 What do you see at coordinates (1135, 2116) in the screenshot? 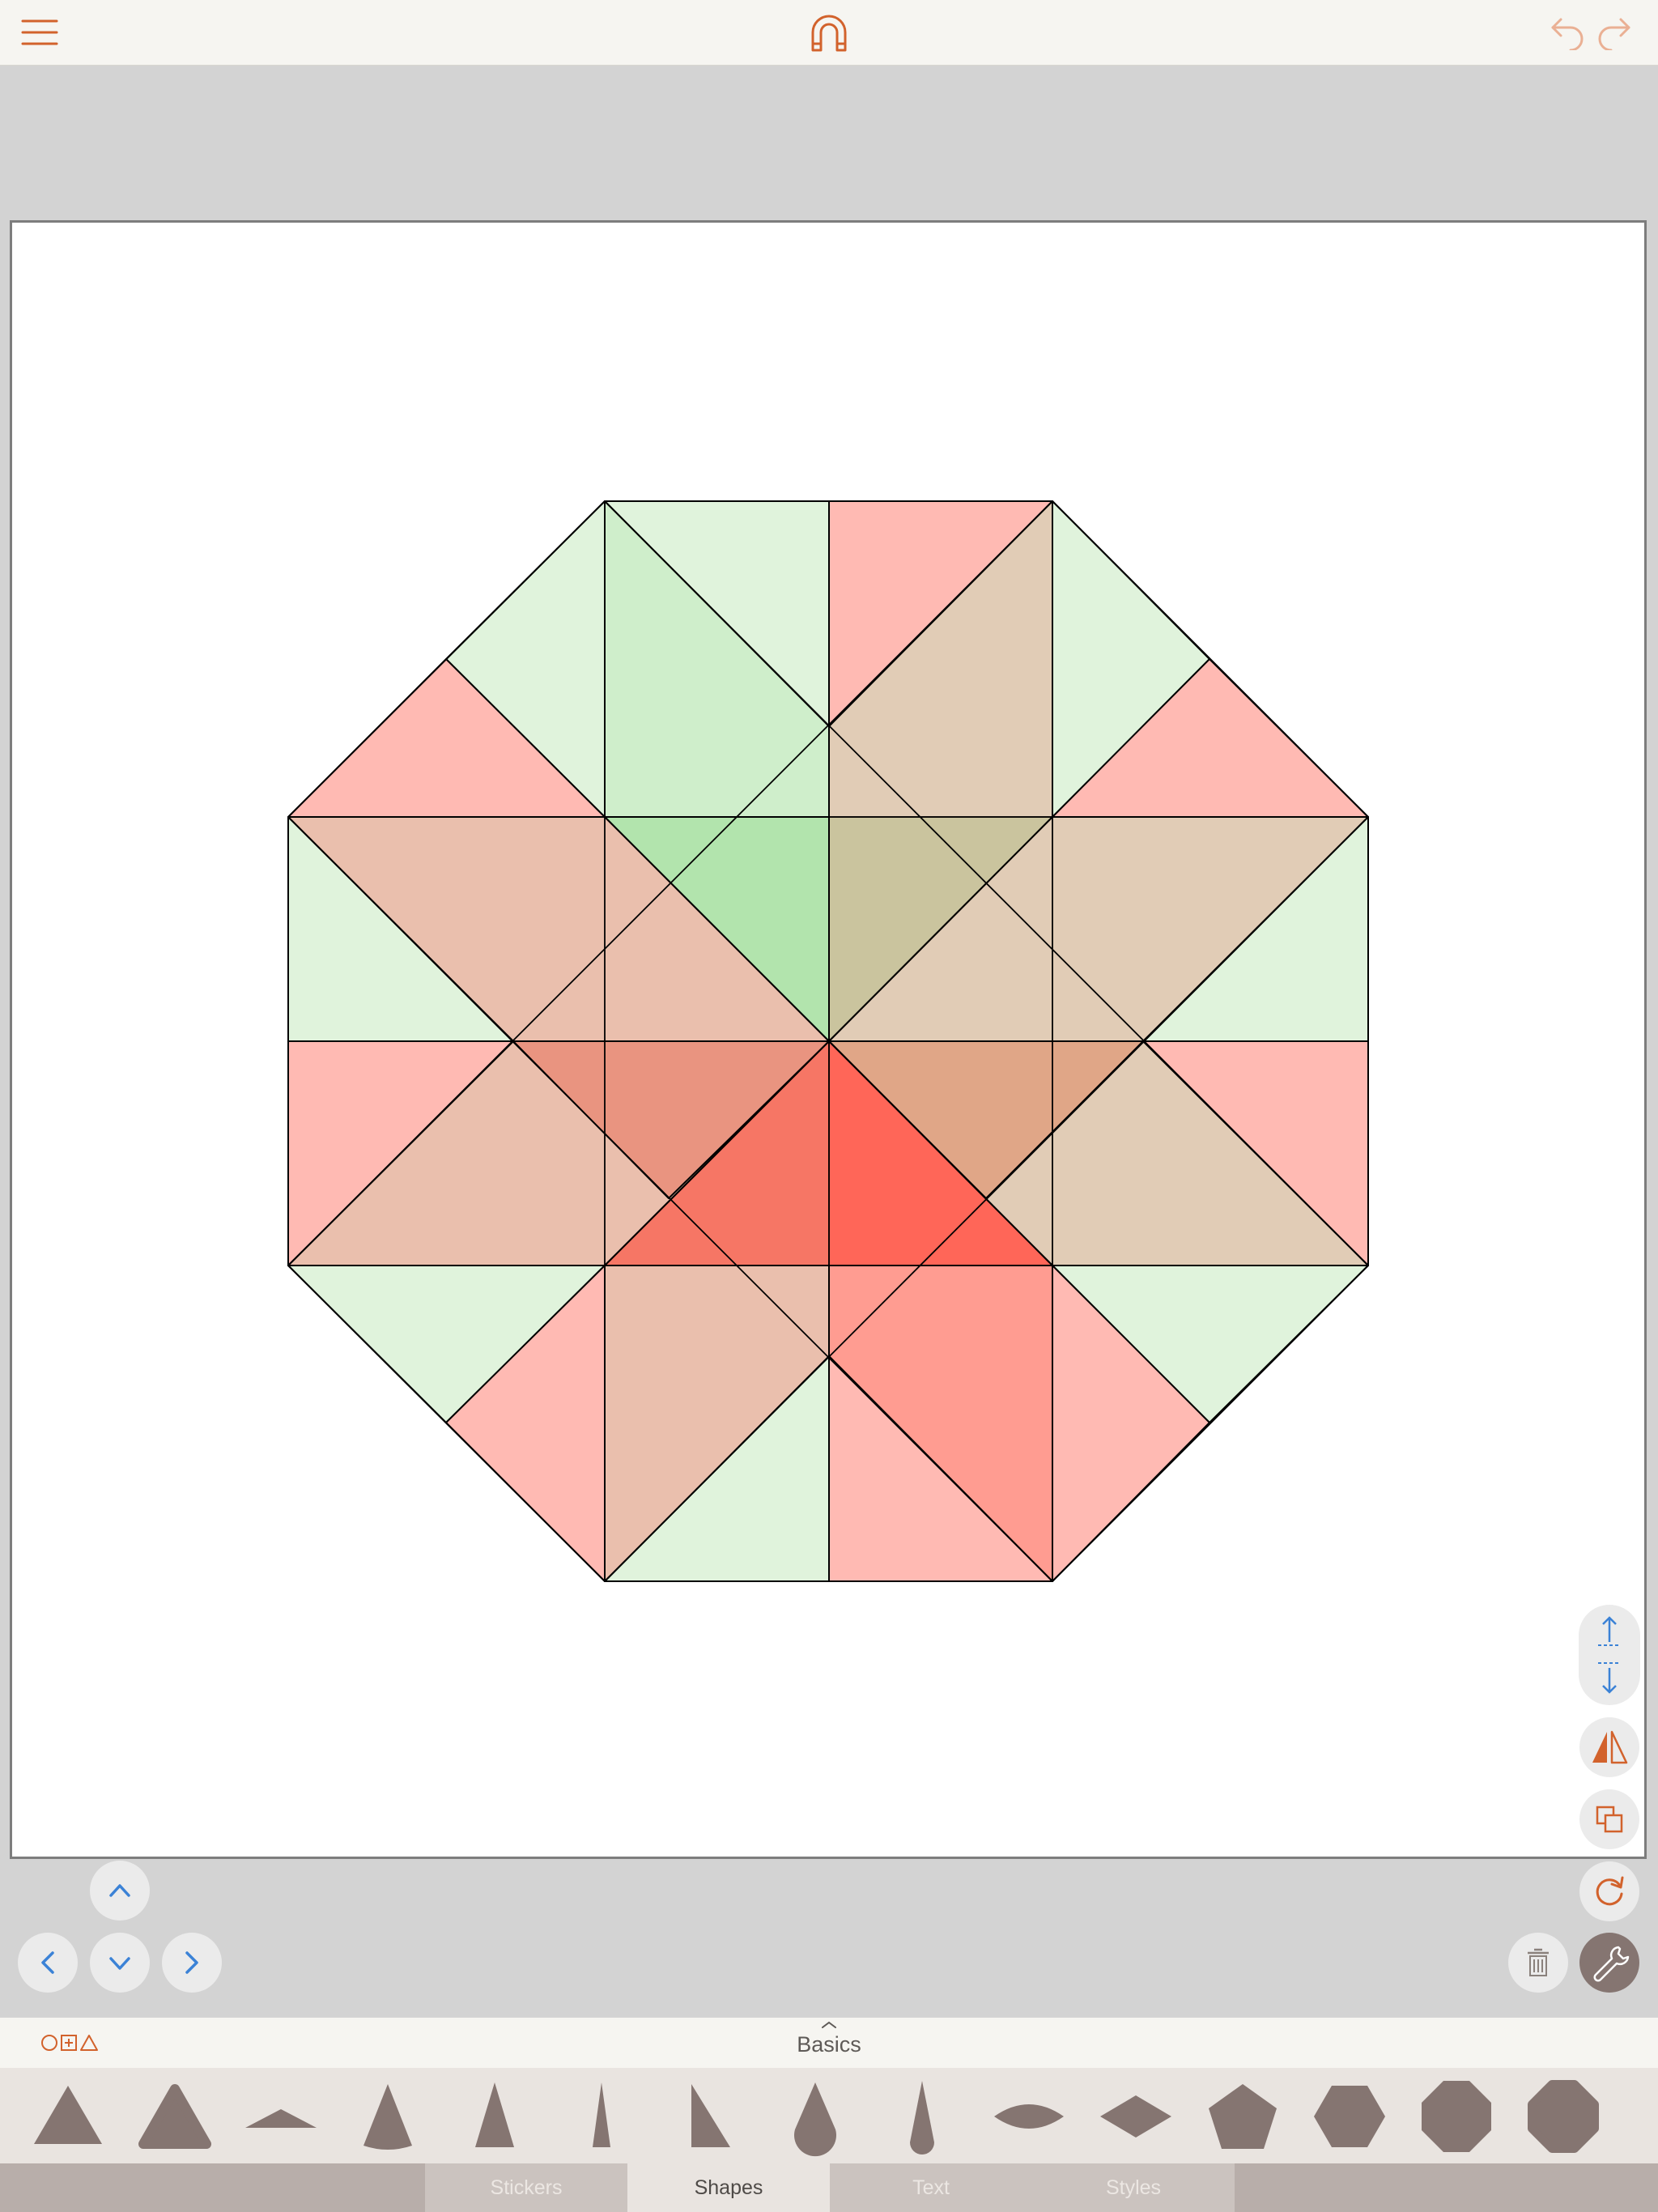
I see `shape-rhombus` at bounding box center [1135, 2116].